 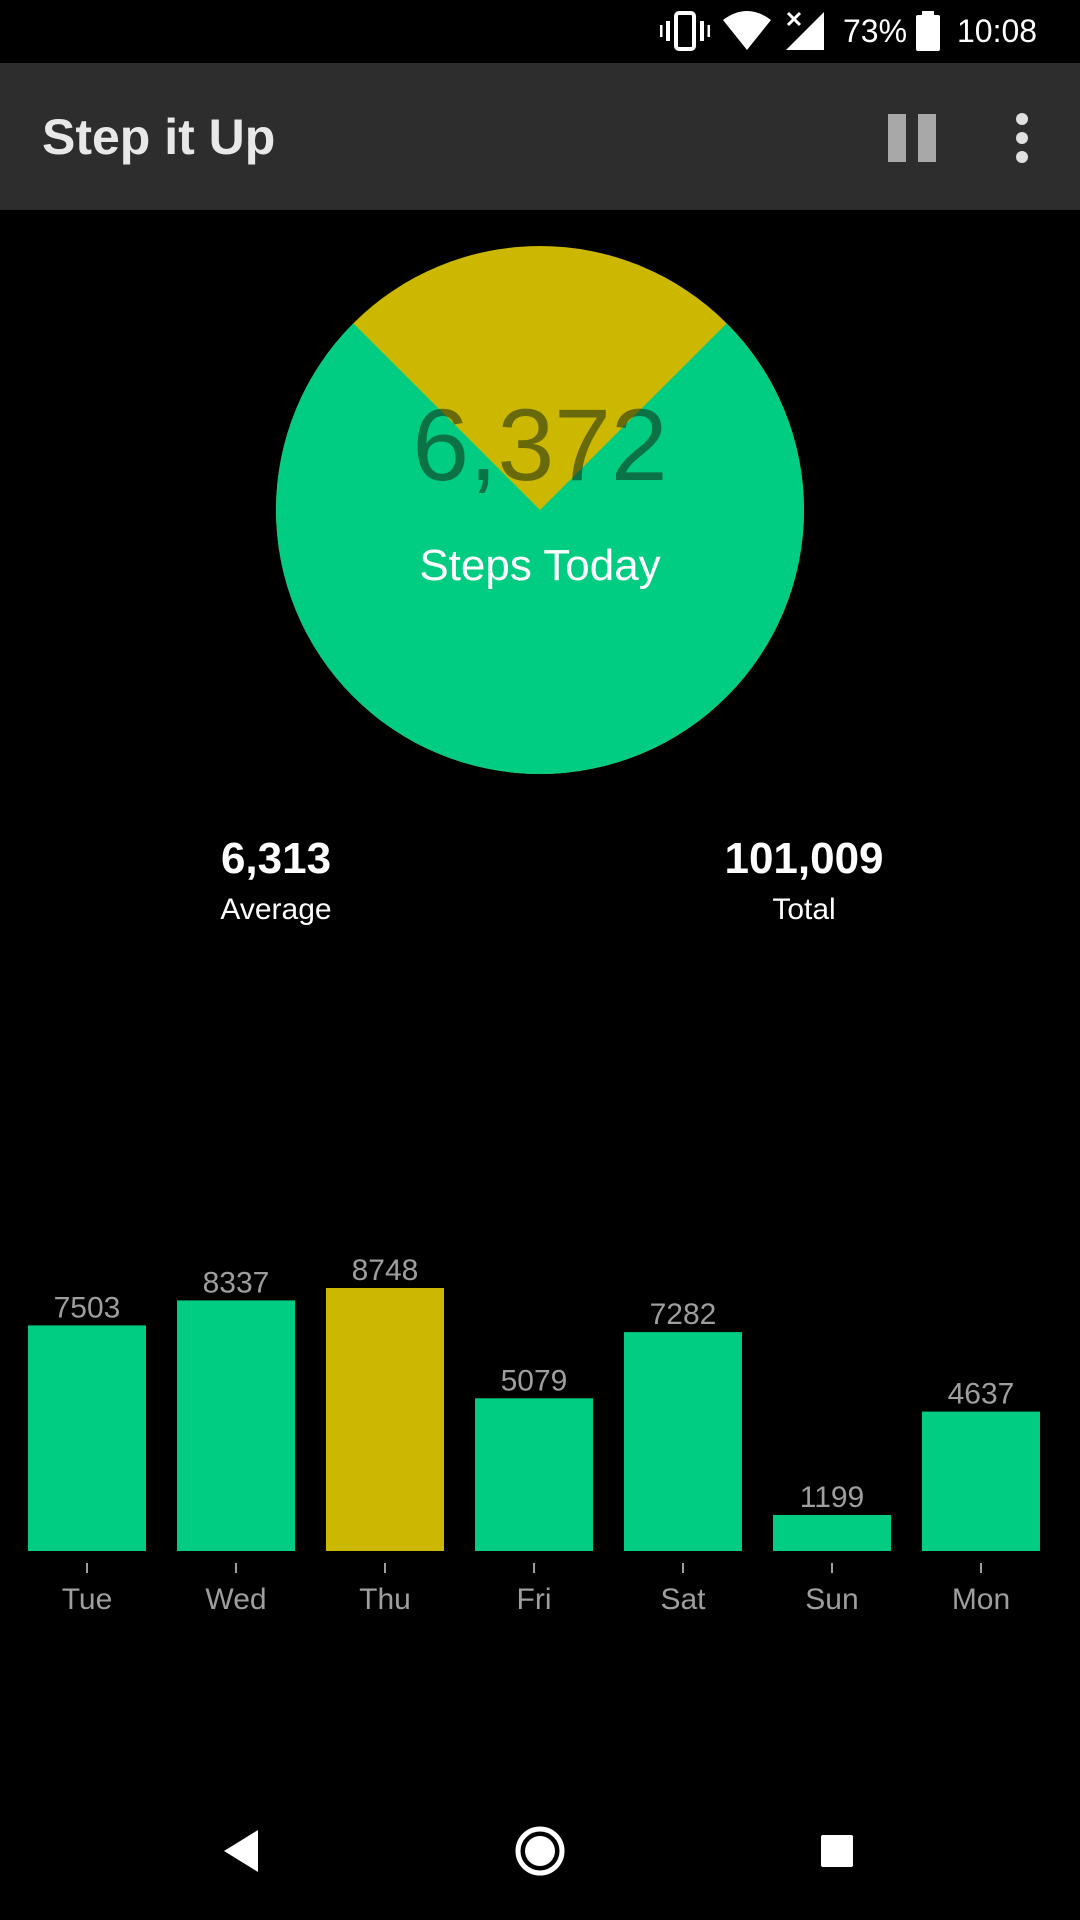 I want to click on vibrate-icon, so click(x=685, y=31).